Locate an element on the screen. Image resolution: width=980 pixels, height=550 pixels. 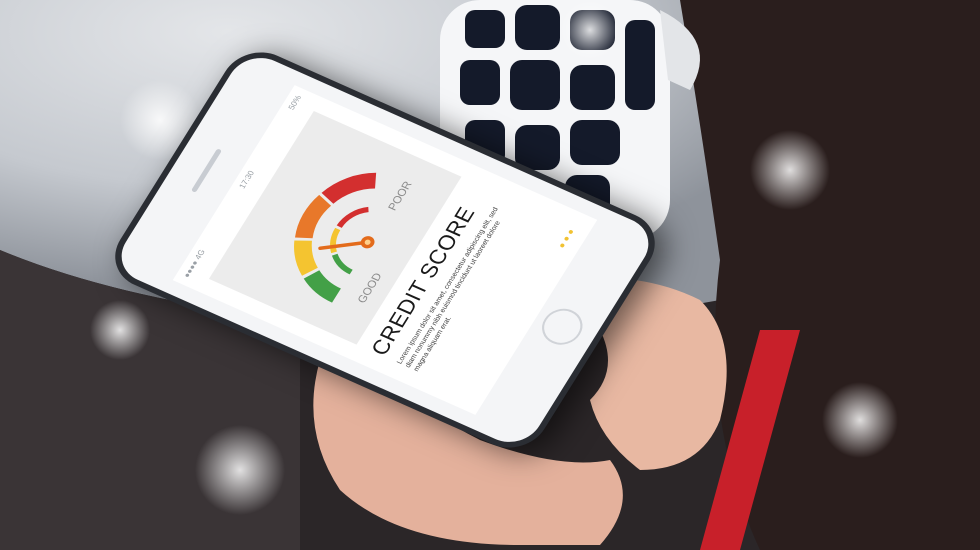
gauge-poor-label: POOR is located at coordinates (400, 196).